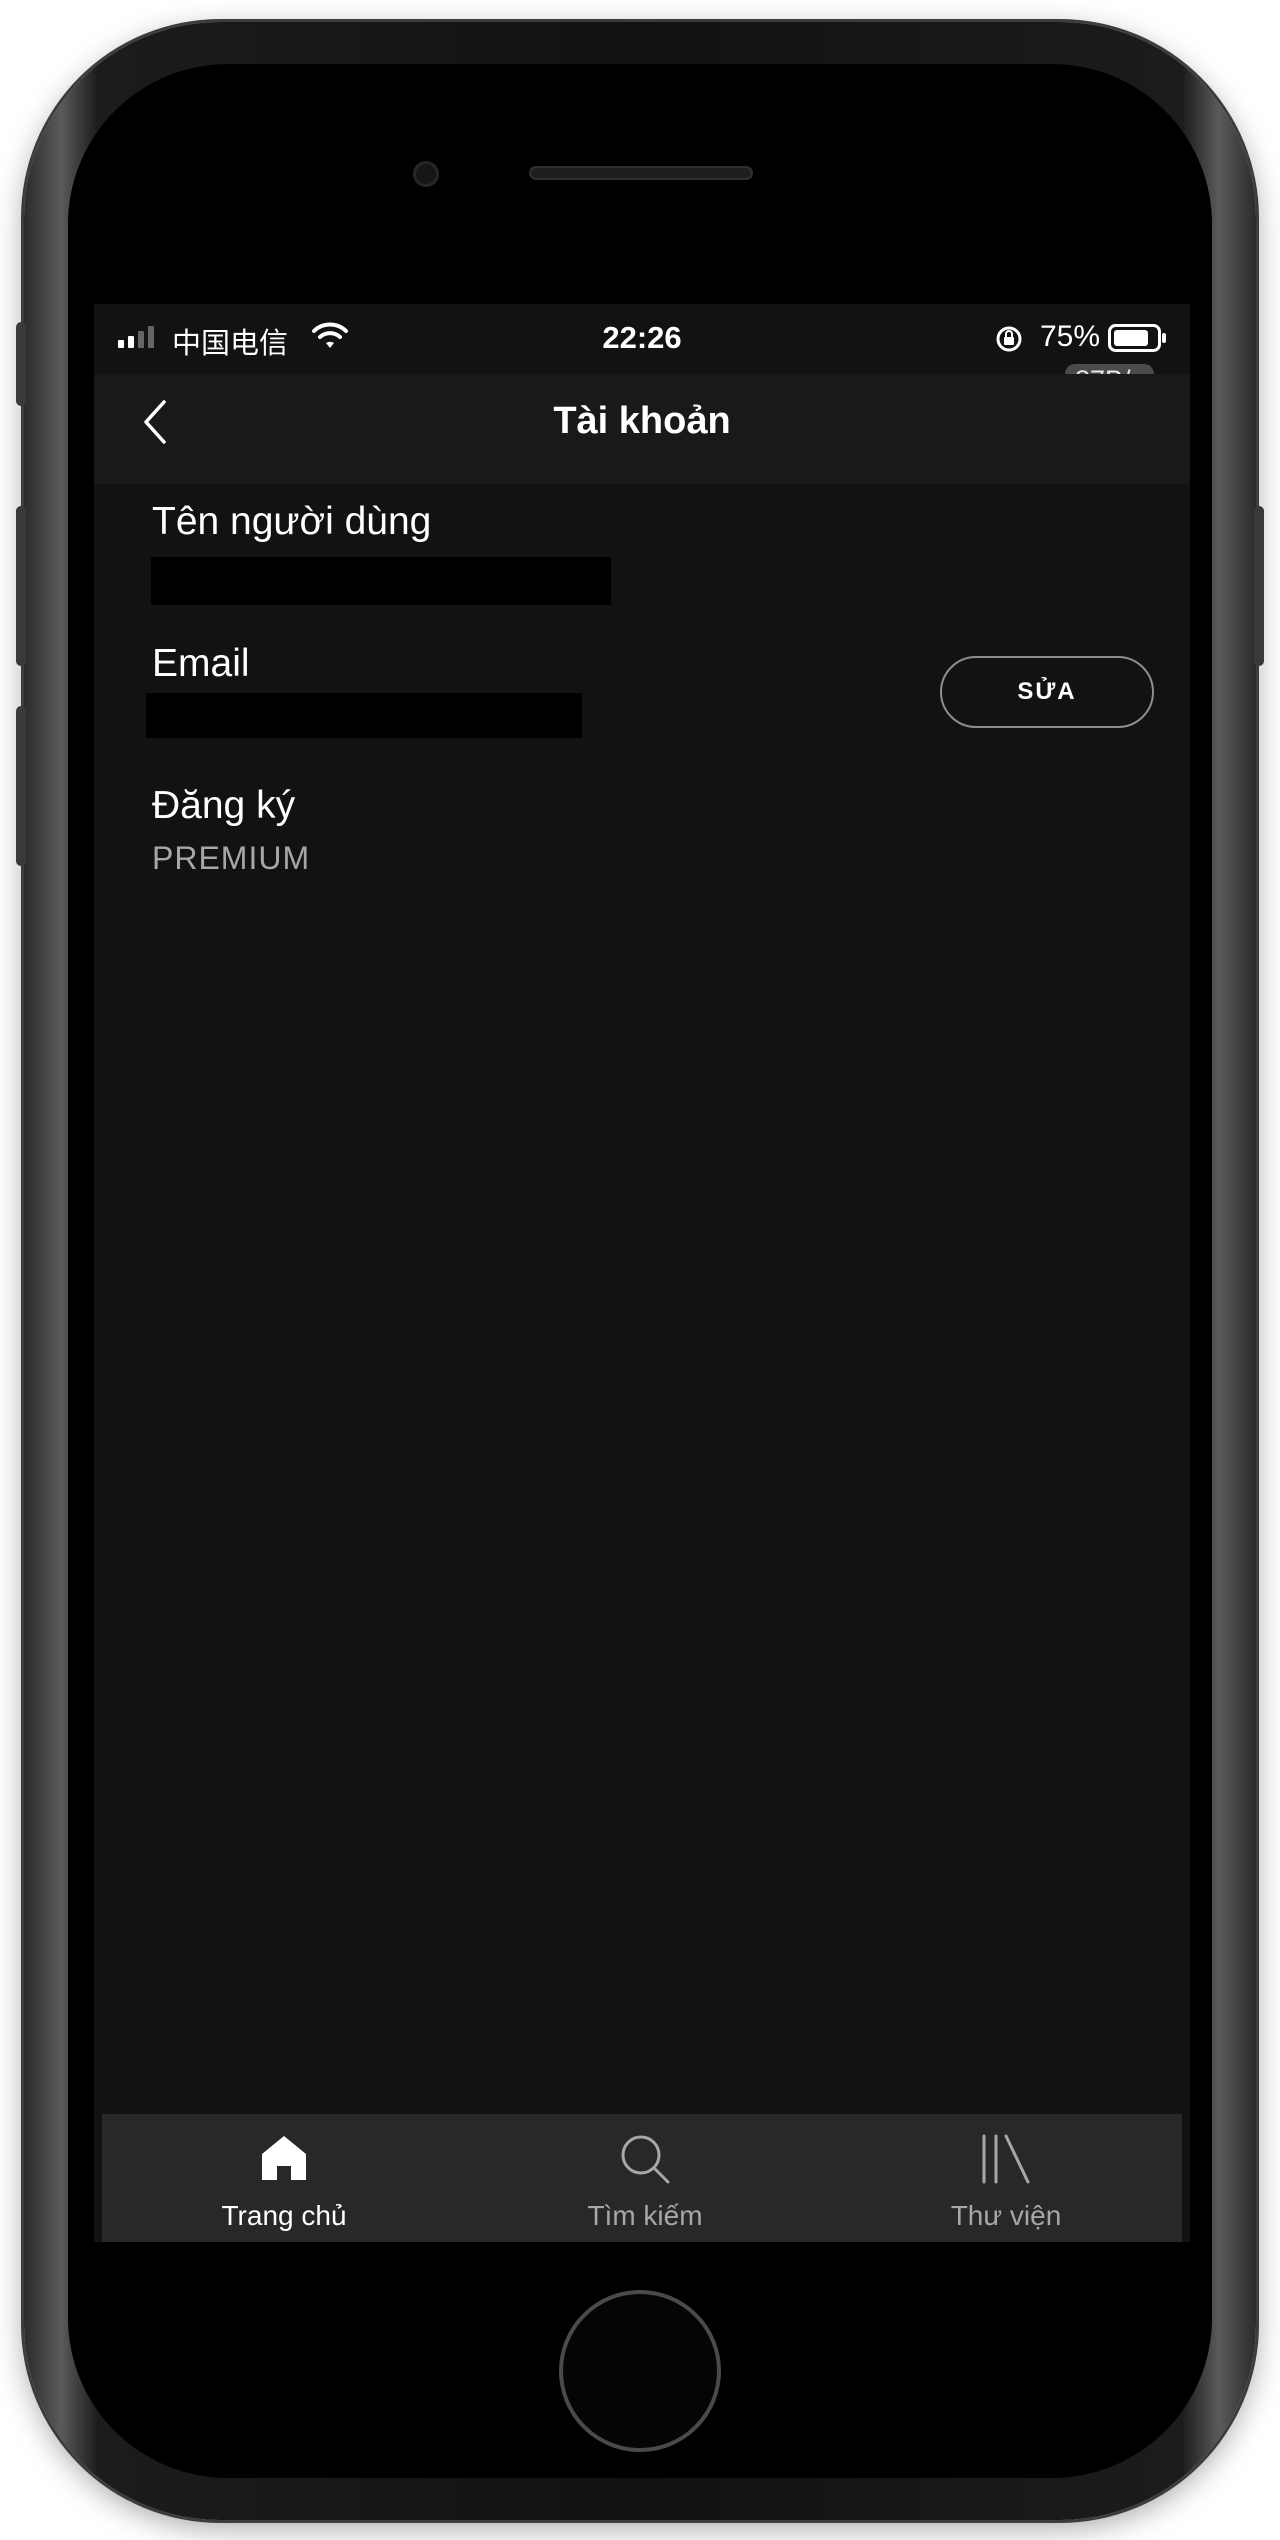 The height and width of the screenshot is (2540, 1280). Describe the element at coordinates (645, 2159) in the screenshot. I see `search-icon` at that location.